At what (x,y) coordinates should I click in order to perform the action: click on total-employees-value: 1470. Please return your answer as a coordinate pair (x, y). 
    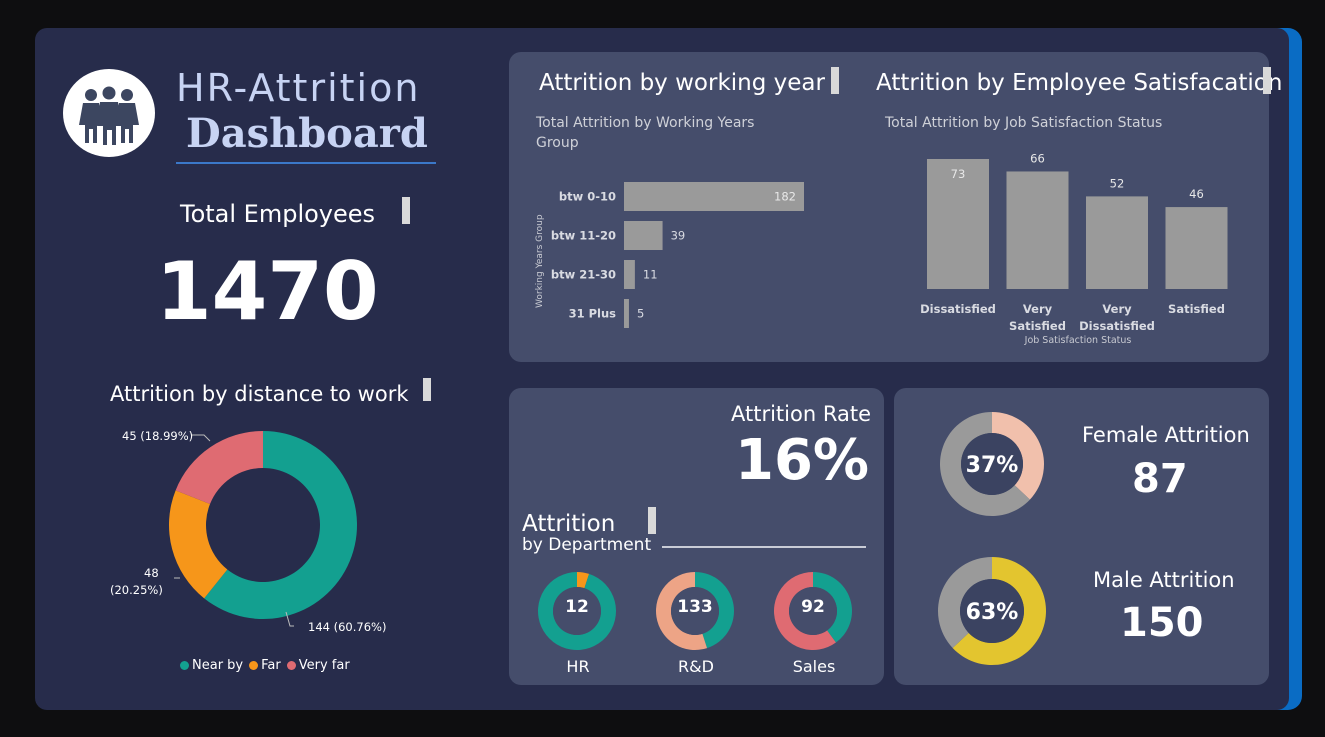
    Looking at the image, I should click on (267, 291).